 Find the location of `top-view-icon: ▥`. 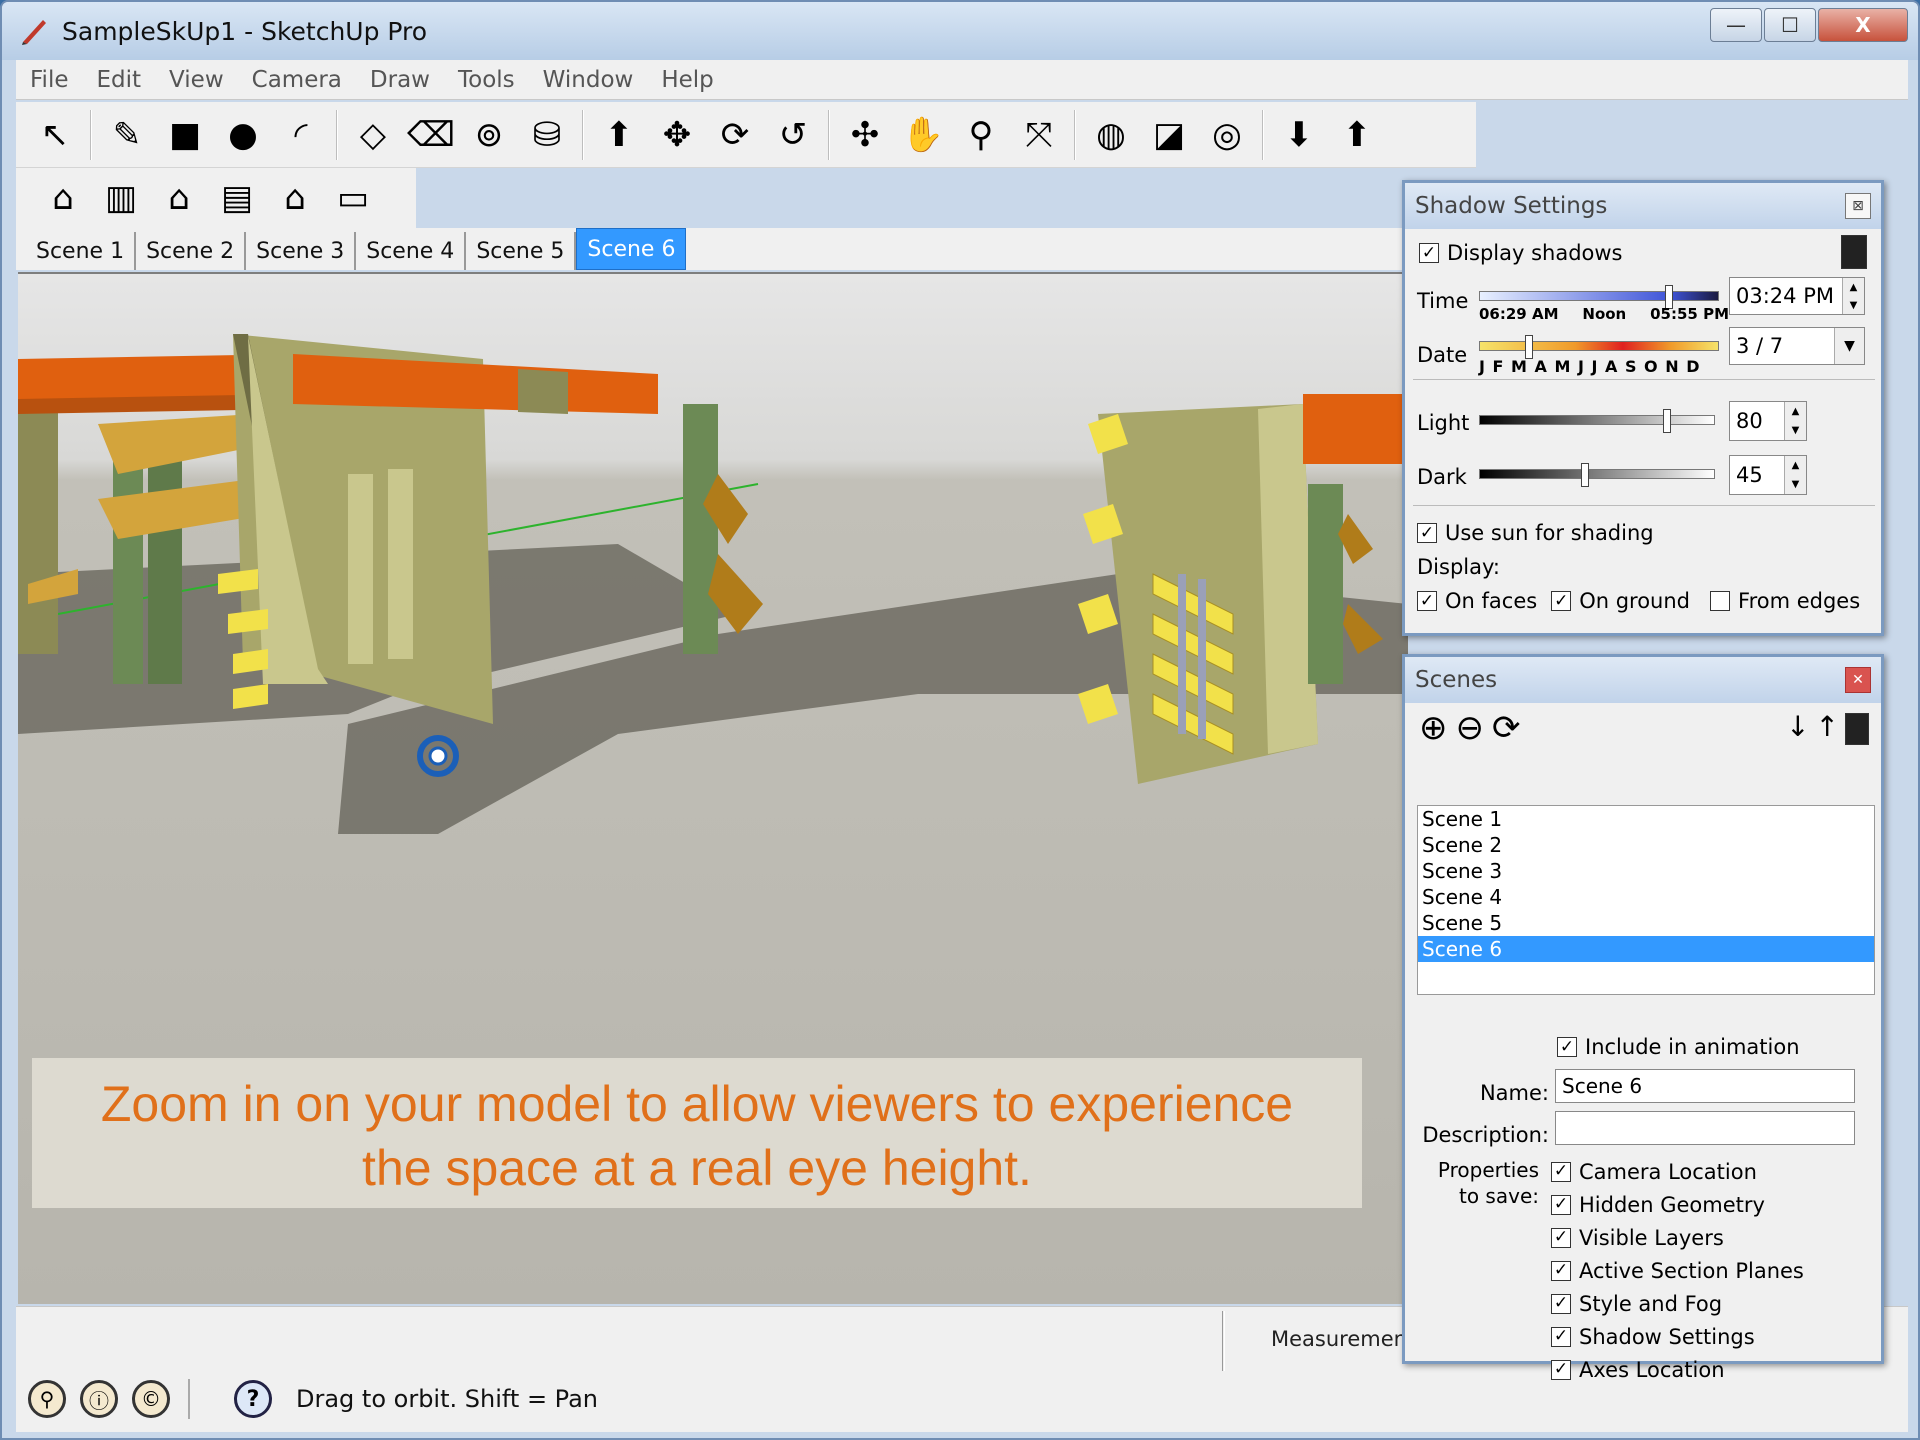

top-view-icon: ▥ is located at coordinates (121, 198).